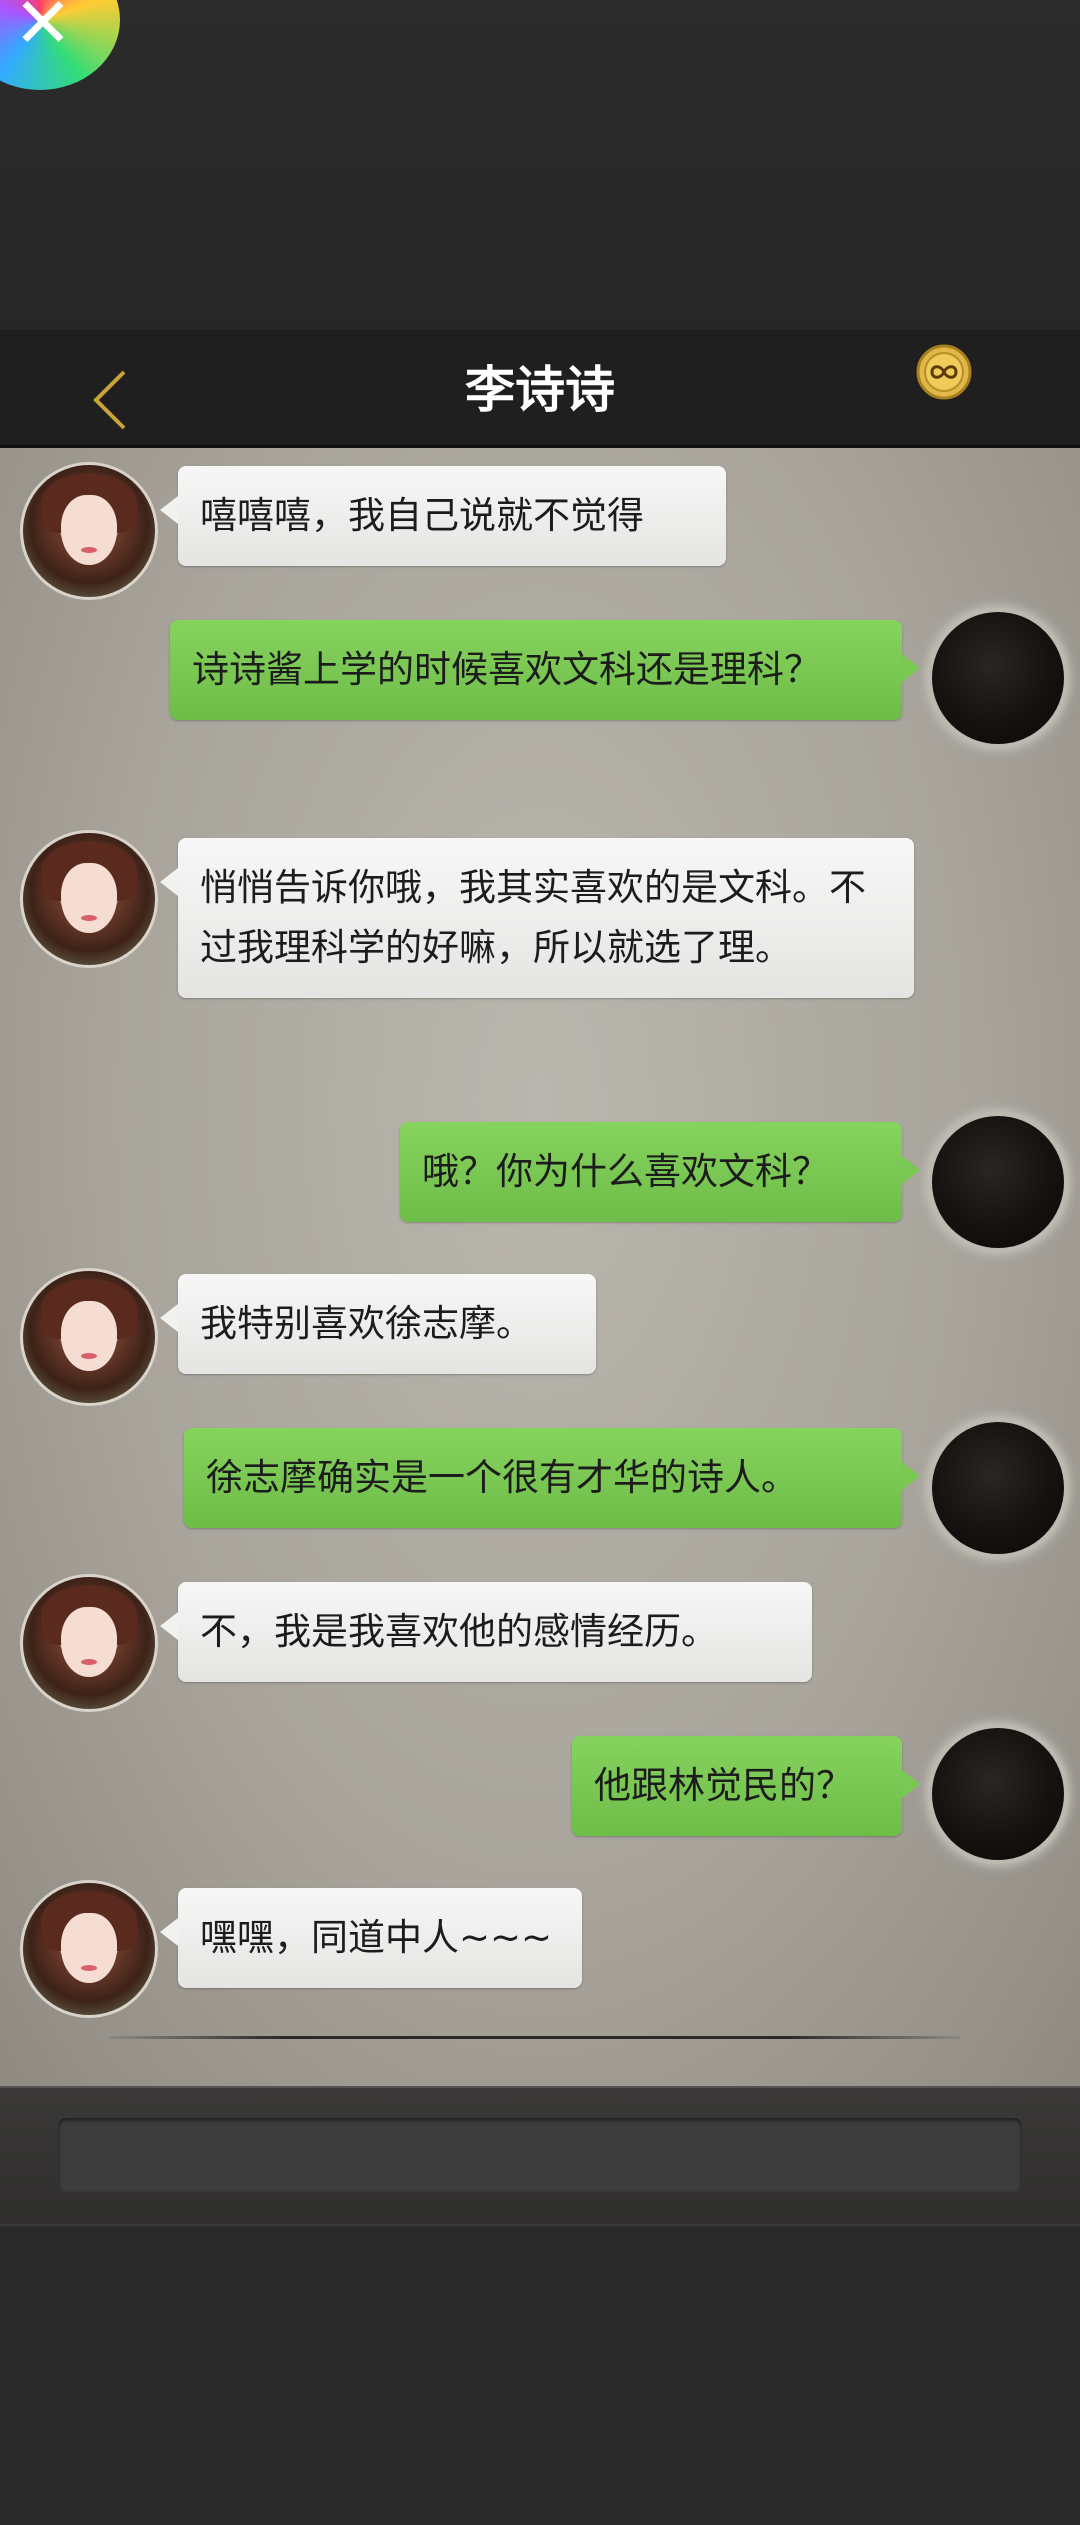  I want to click on infinity-coin-icon, so click(944, 372).